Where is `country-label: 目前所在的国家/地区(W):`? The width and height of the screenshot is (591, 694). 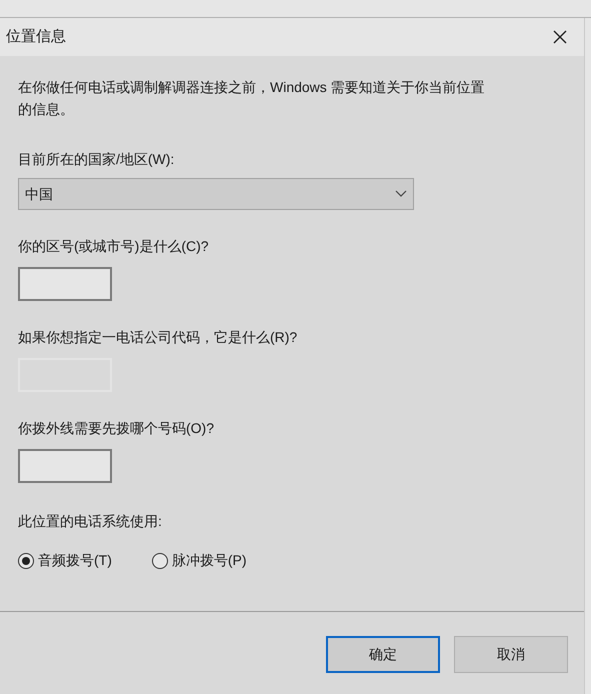 country-label: 目前所在的国家/地区(W): is located at coordinates (97, 159).